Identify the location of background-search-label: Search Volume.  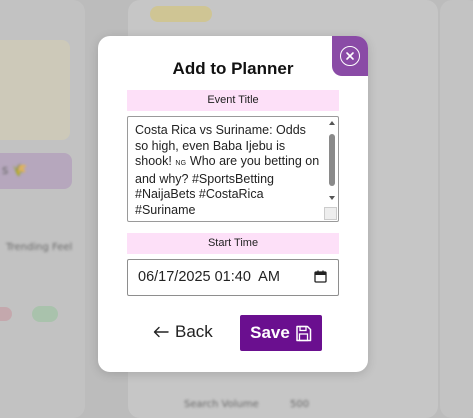
(221, 404).